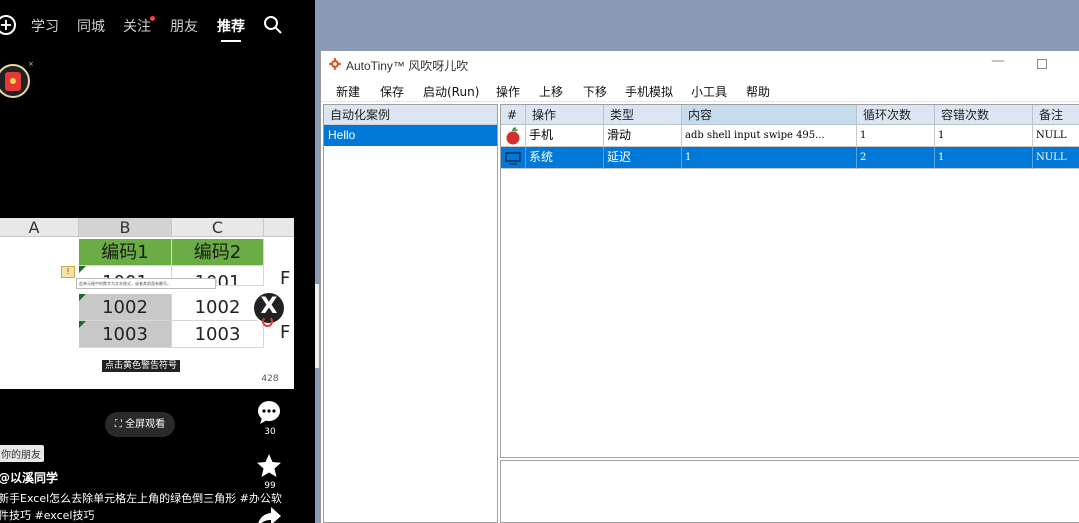 Image resolution: width=1079 pixels, height=523 pixels. Describe the element at coordinates (145, 424) in the screenshot. I see `fullscreen-label: 全屏观看` at that location.